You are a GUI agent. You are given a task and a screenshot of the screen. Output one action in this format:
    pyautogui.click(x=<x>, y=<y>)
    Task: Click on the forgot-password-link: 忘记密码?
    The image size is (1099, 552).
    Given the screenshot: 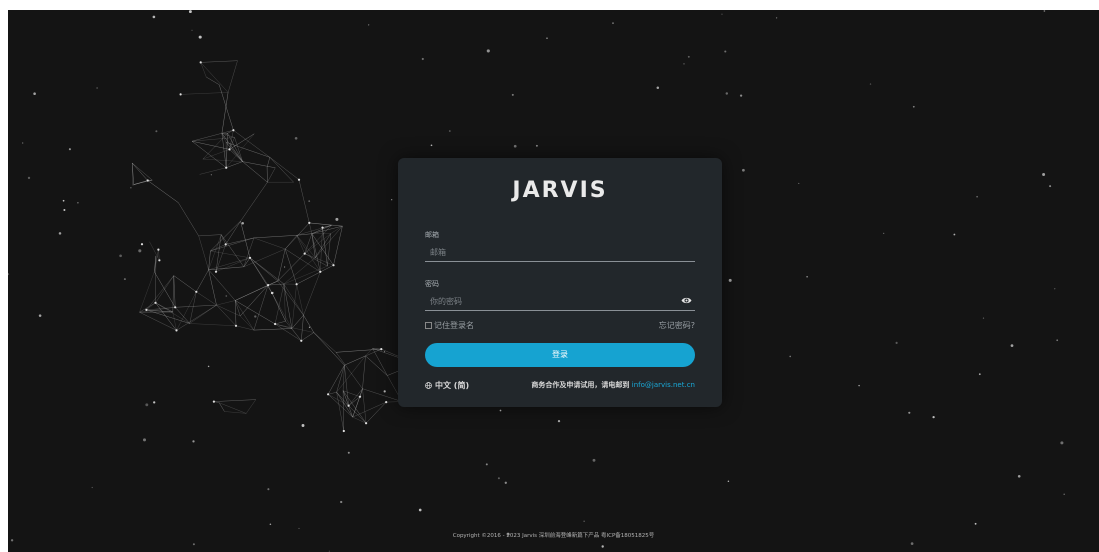 What is the action you would take?
    pyautogui.click(x=677, y=325)
    